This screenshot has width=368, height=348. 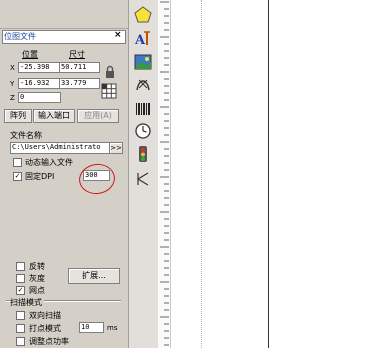 I want to click on bitmap-icon, so click(x=143, y=62).